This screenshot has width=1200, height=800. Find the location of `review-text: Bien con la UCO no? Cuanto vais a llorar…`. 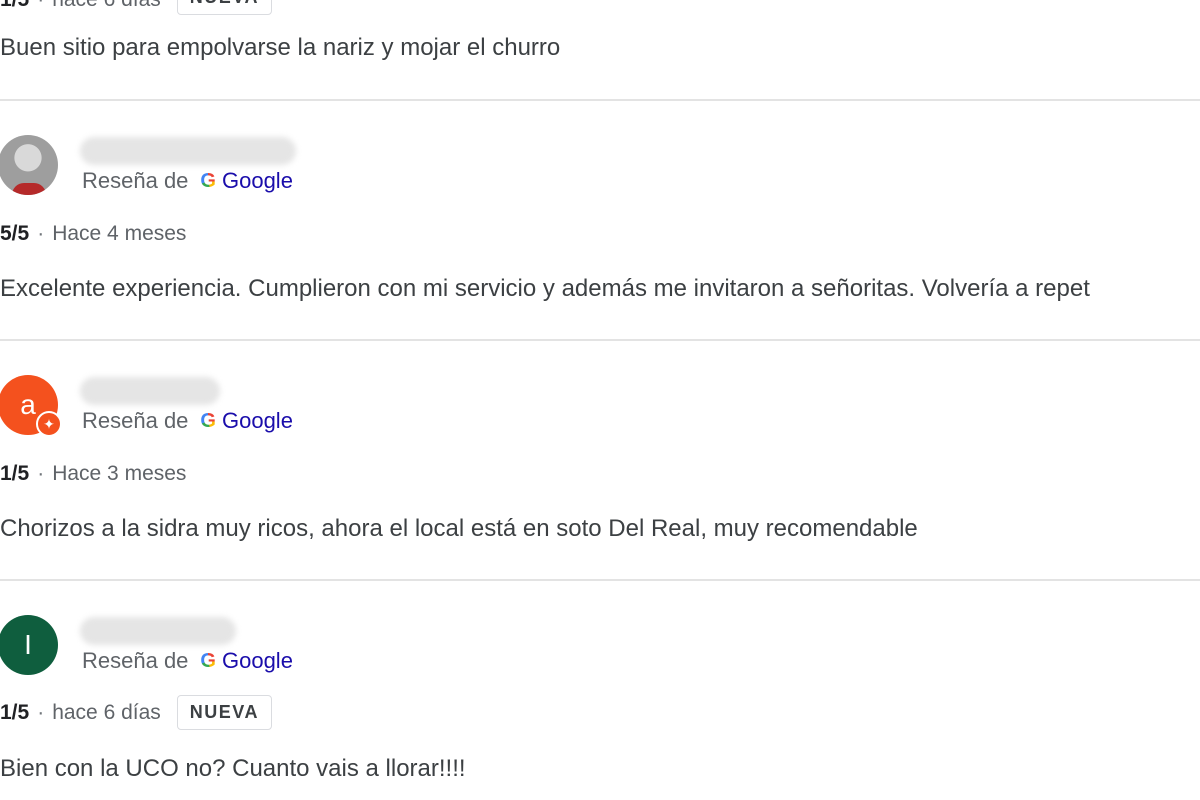

review-text: Bien con la UCO no? Cuanto vais a llorar… is located at coordinates (233, 768).